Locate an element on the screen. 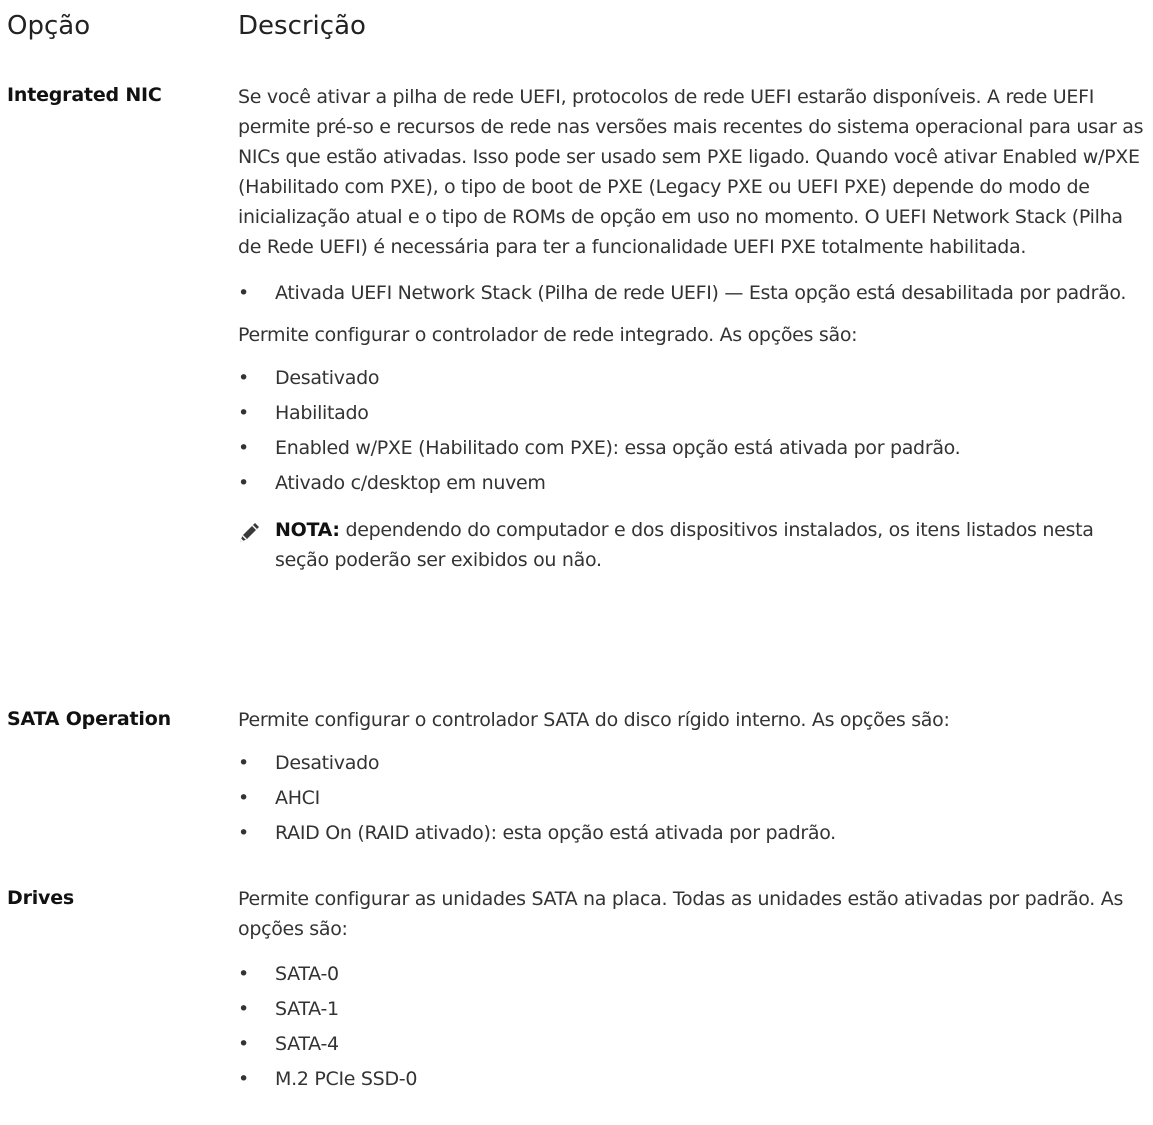 The width and height of the screenshot is (1153, 1125). list-item: • AHCI is located at coordinates (692, 798).